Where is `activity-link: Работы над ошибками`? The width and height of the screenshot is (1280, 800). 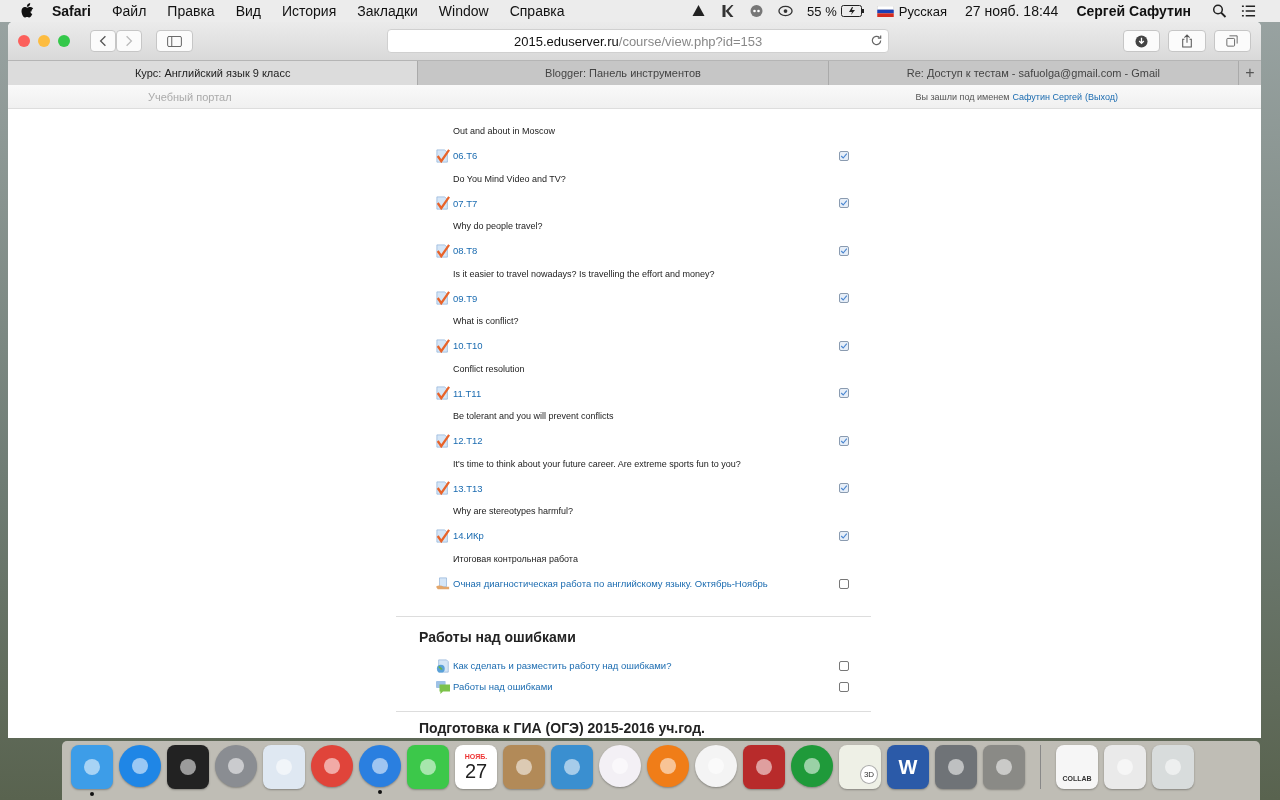
activity-link: Работы над ошибками is located at coordinates (503, 686).